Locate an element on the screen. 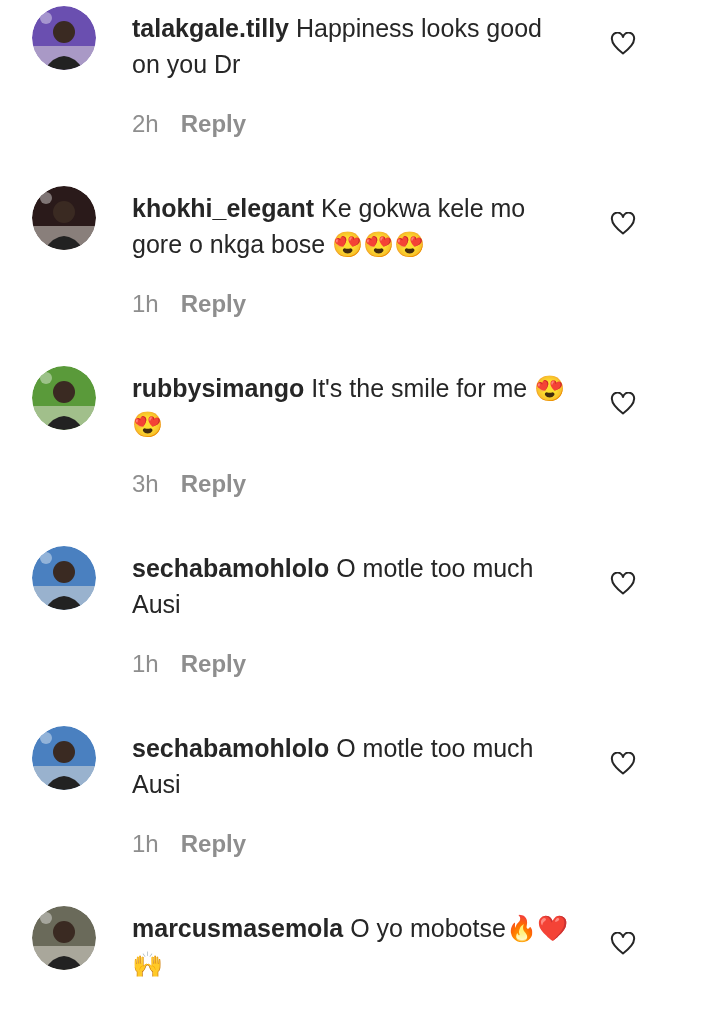 The image size is (720, 1023). comment-text: marcusmasemola O yo mobotse🔥❤🙌 is located at coordinates (350, 946).